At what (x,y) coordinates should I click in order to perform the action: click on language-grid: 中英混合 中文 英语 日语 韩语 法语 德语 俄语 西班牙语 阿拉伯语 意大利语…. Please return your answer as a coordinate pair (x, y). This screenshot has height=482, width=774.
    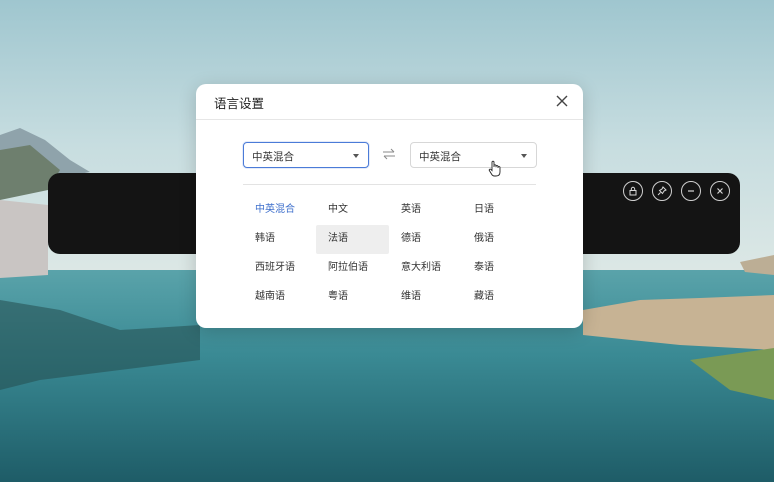
    Looking at the image, I should click on (389, 254).